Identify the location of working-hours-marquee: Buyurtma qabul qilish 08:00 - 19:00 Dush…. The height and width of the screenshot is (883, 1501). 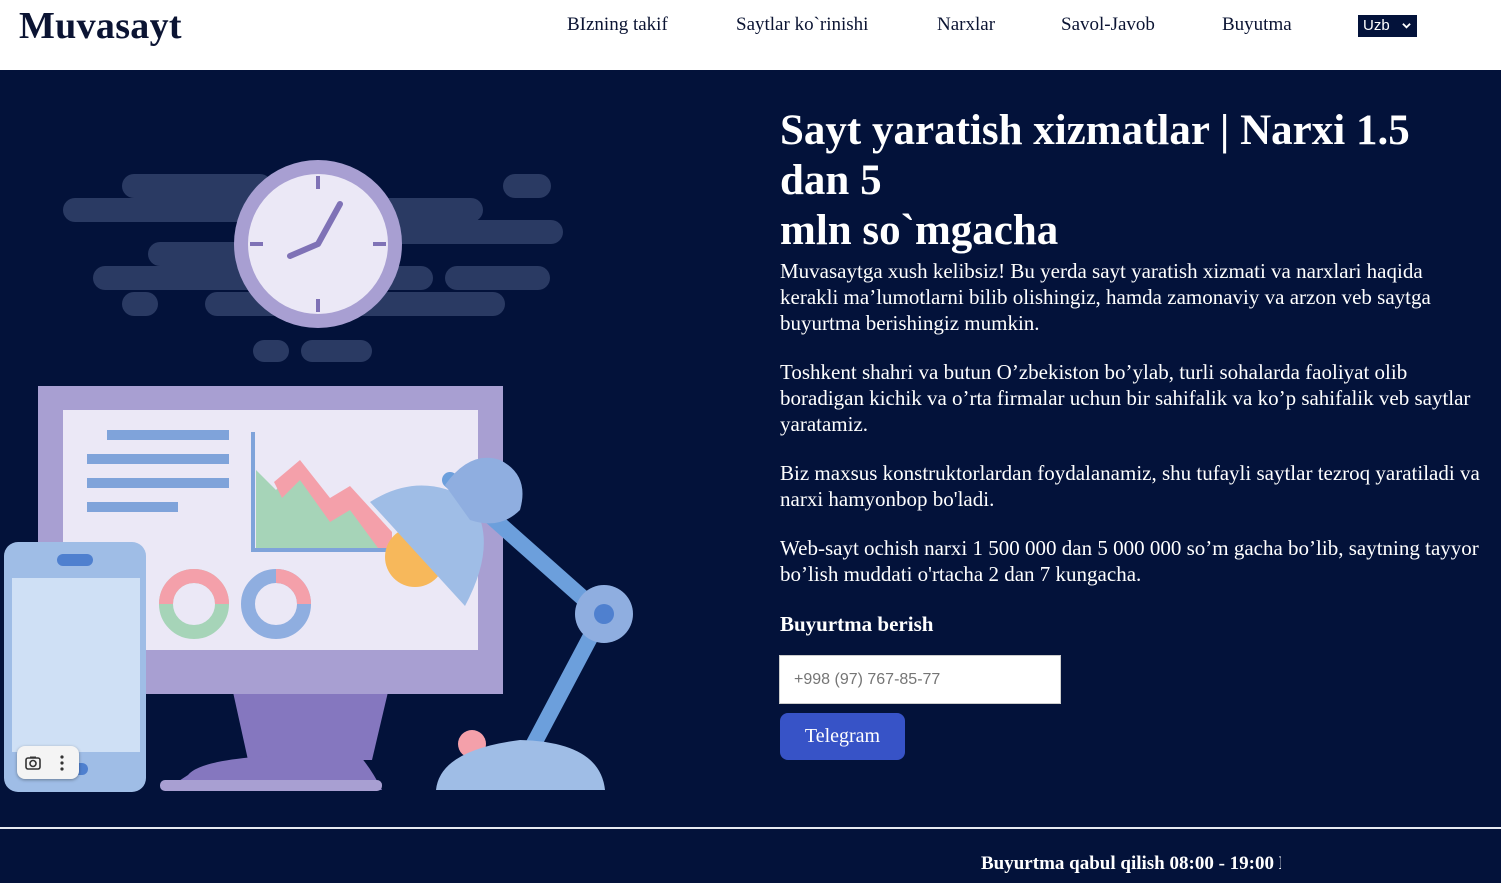
(1131, 863).